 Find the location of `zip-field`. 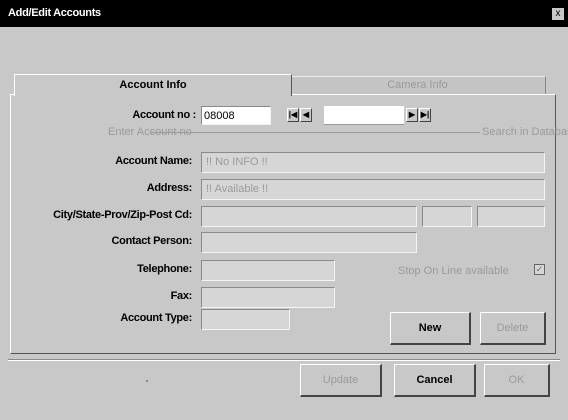

zip-field is located at coordinates (511, 216).